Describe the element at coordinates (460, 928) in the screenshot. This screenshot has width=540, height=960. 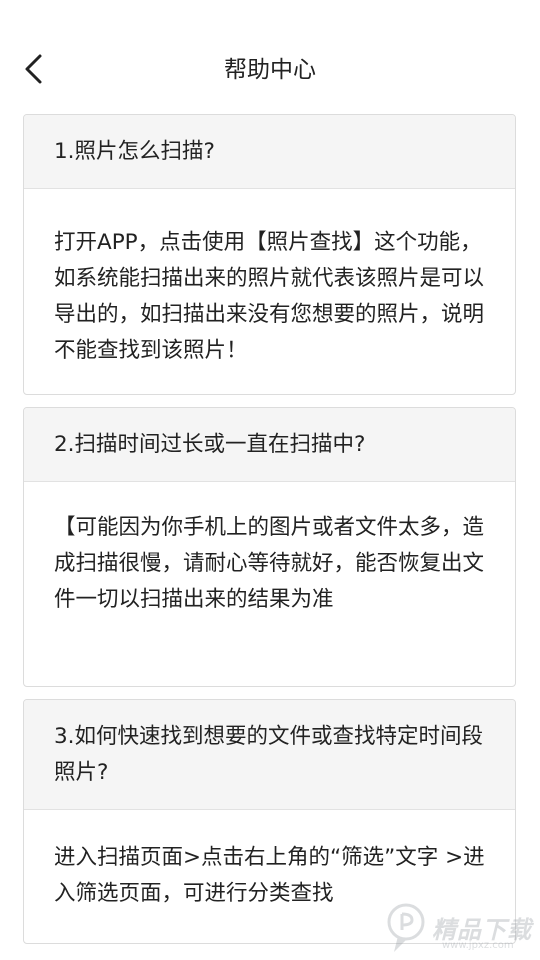
I see `watermark: 精品下载 www.jpxz.com` at that location.